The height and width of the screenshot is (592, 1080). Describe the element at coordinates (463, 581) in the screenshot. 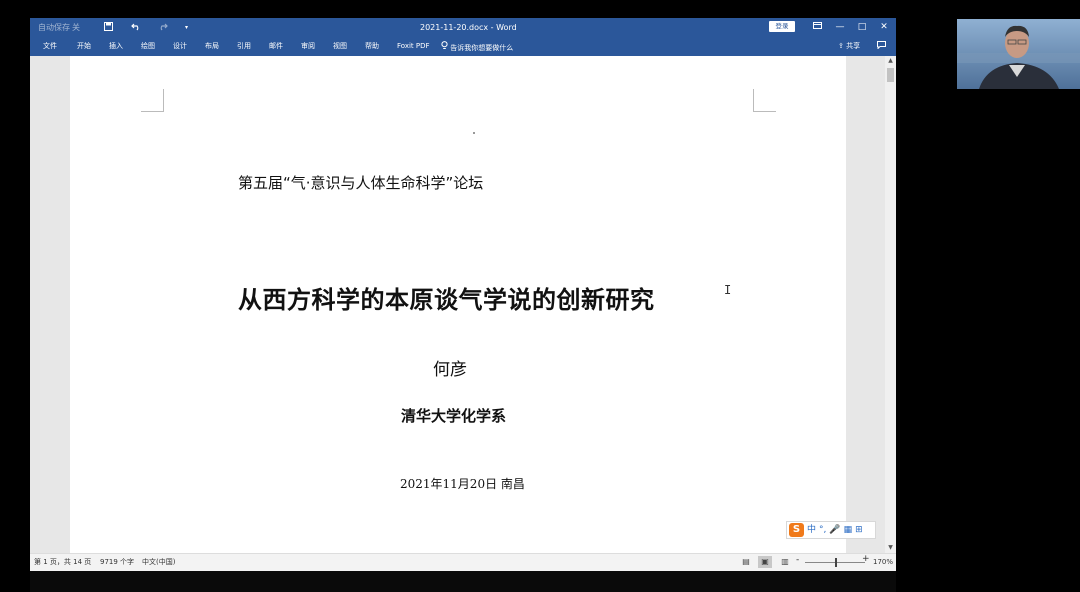

I see `screen-share-bottom-strip` at that location.